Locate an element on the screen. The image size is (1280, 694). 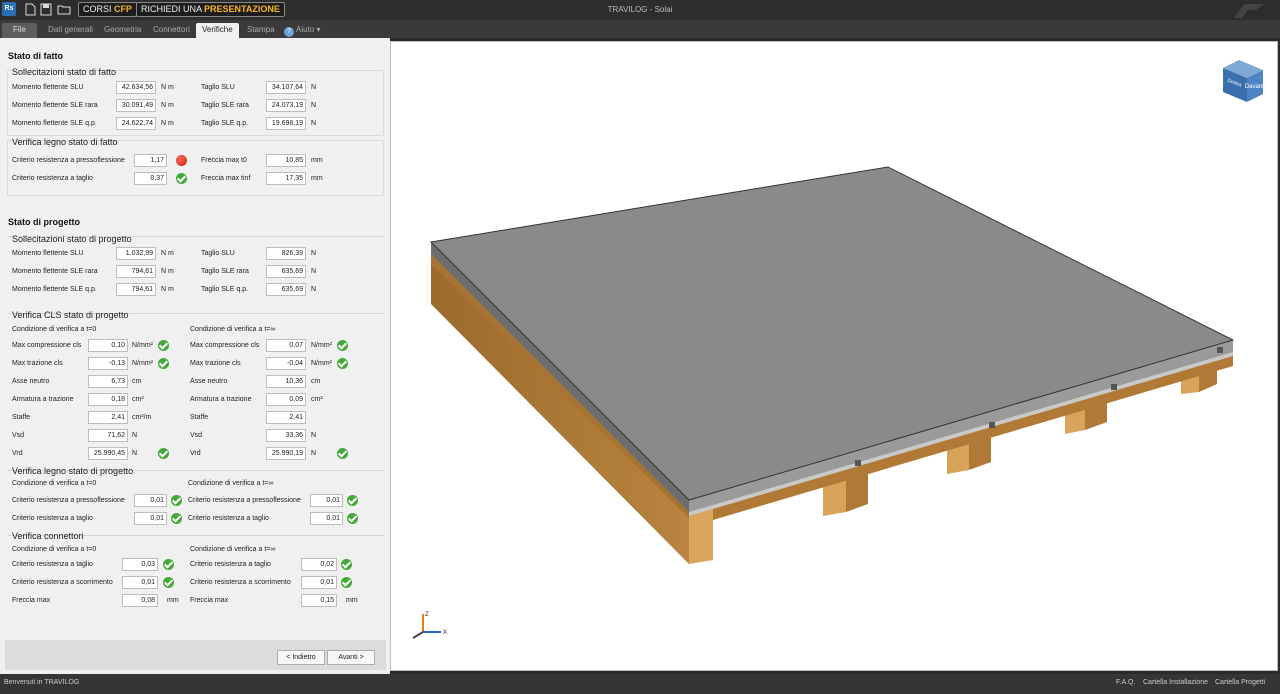
value-vrd-t0: 25.990,45 is located at coordinates (108, 453).